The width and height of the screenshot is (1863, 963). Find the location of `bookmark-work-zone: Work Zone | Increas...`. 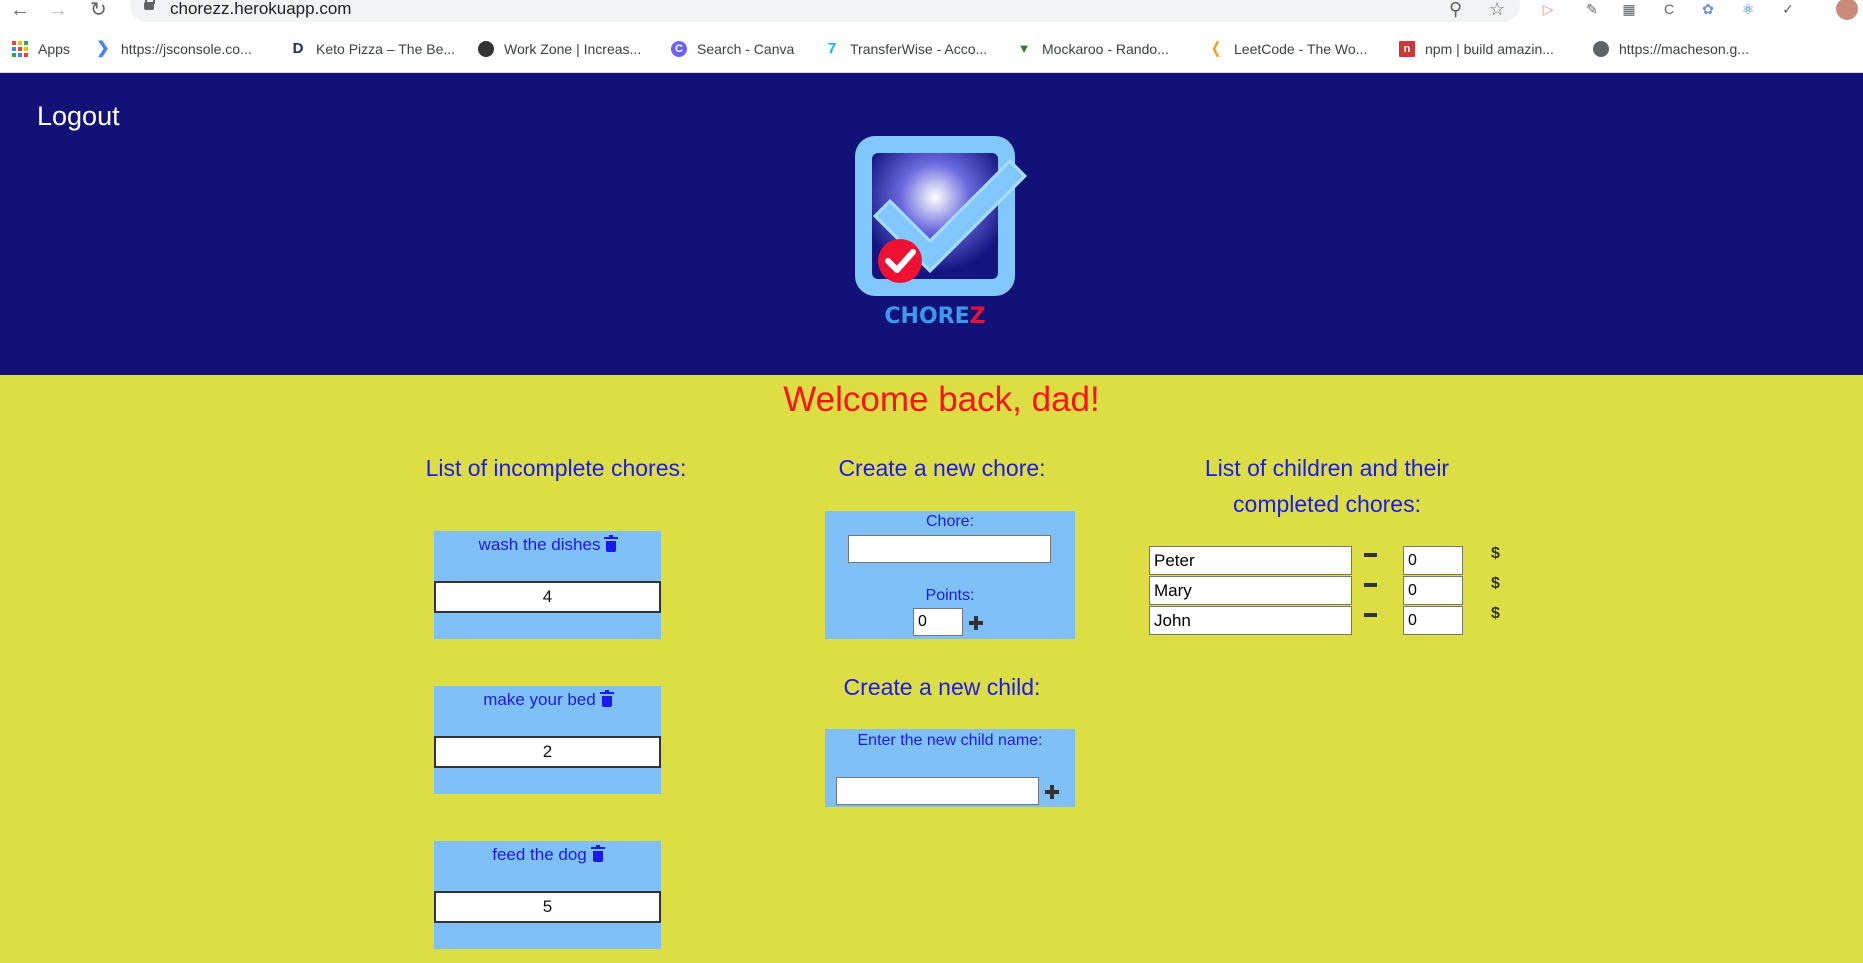

bookmark-work-zone: Work Zone | Increas... is located at coordinates (559, 49).